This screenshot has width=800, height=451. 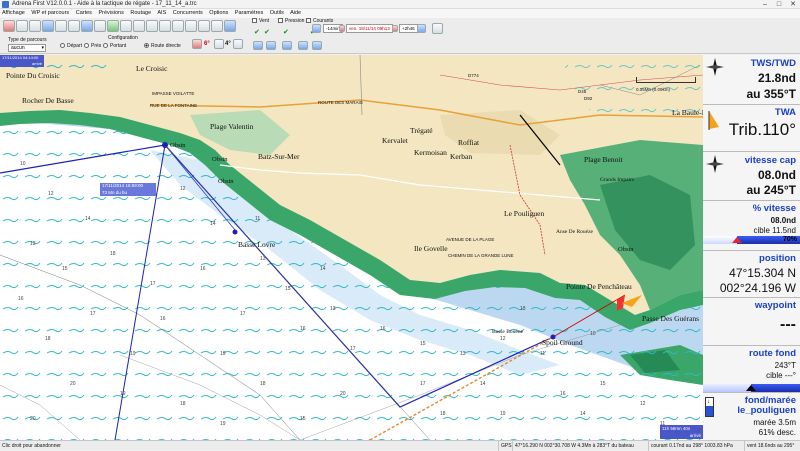 What do you see at coordinates (303, 45) in the screenshot?
I see `current-layer-icon` at bounding box center [303, 45].